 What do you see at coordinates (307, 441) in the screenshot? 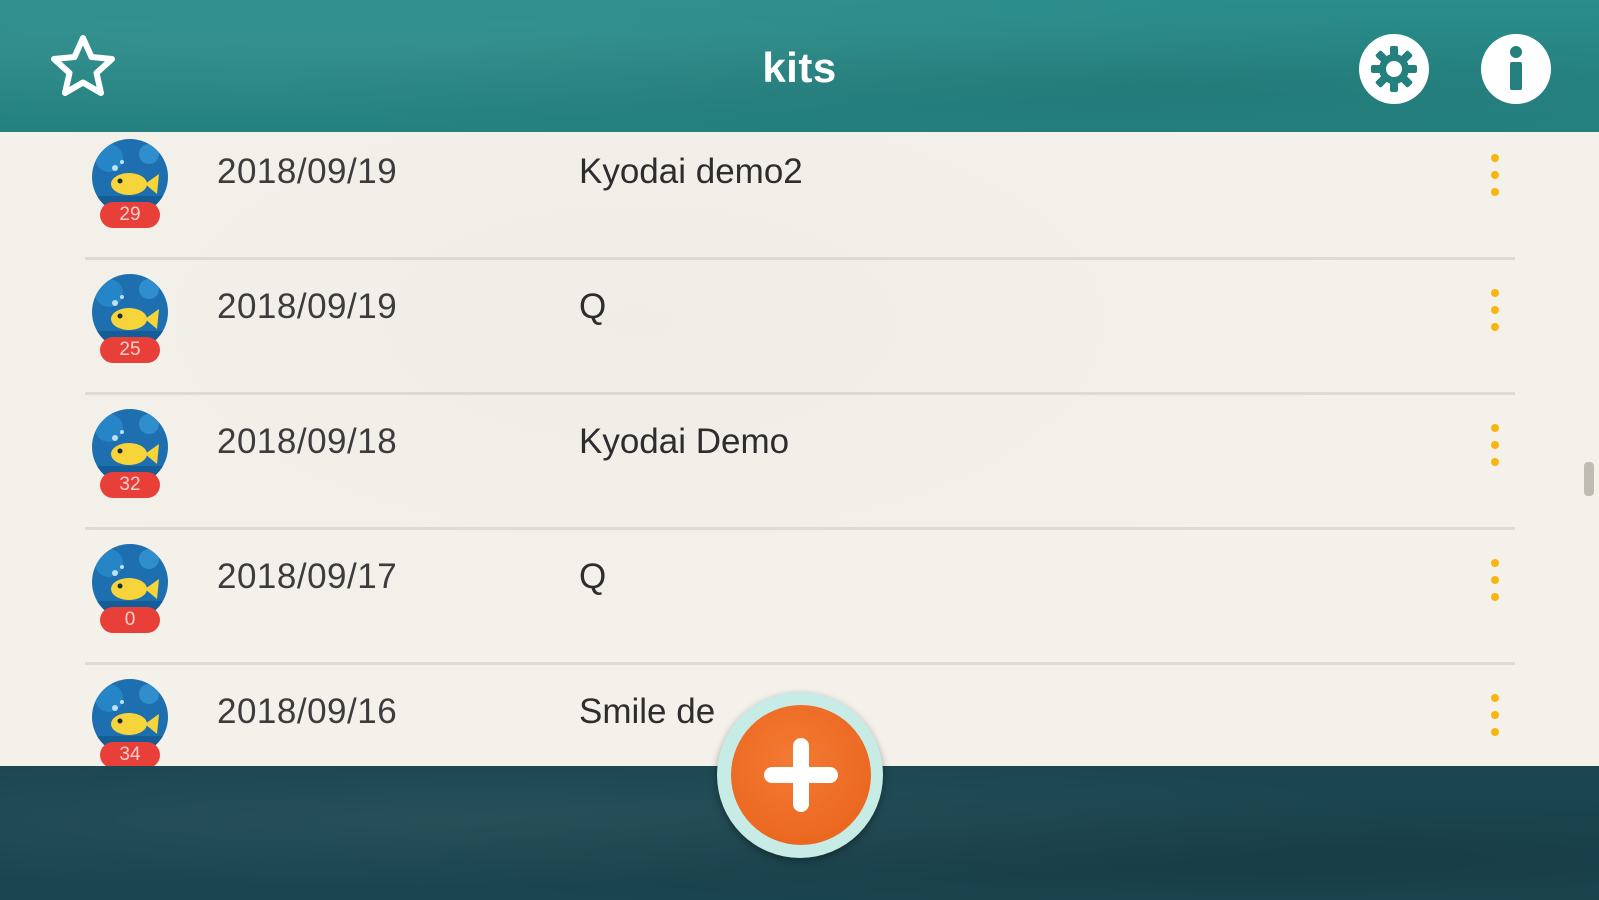
I see `kit-date: 2018/09/18` at bounding box center [307, 441].